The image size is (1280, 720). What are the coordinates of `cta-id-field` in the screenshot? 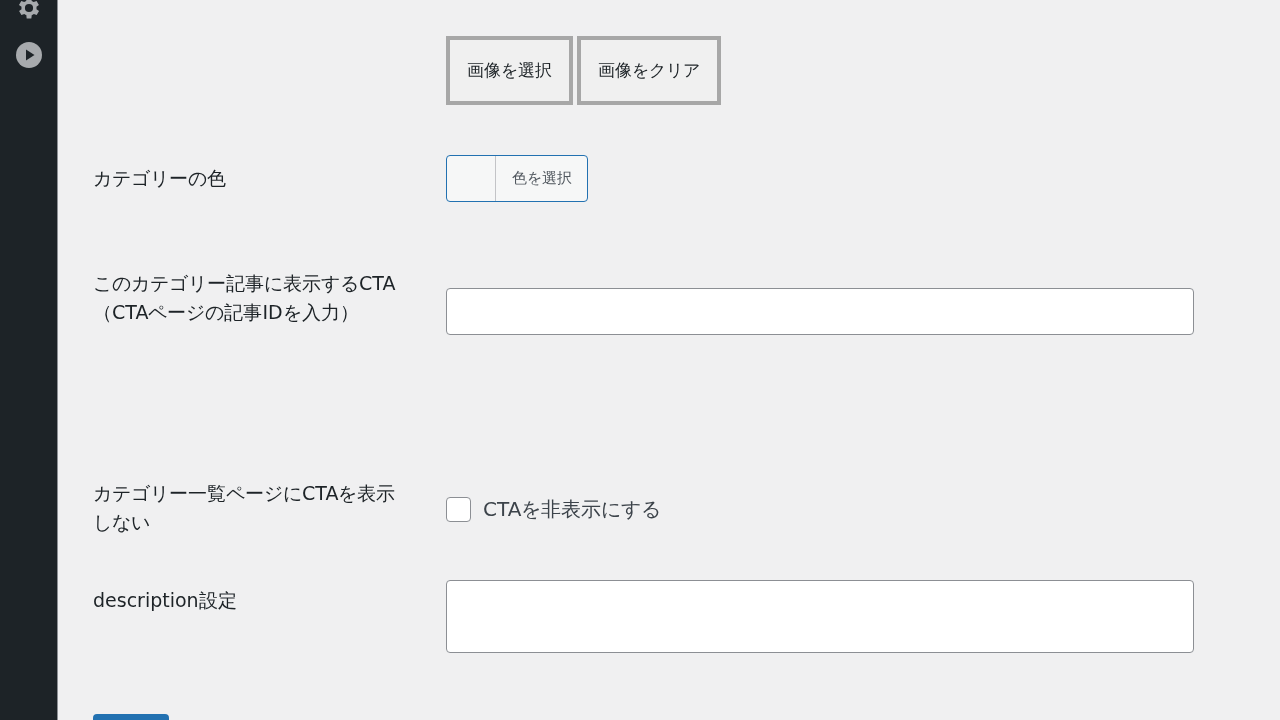 It's located at (820, 311).